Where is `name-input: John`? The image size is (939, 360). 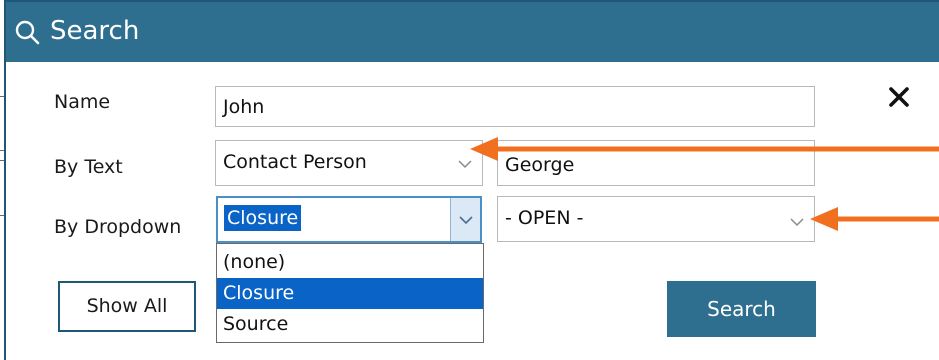 name-input: John is located at coordinates (515, 106).